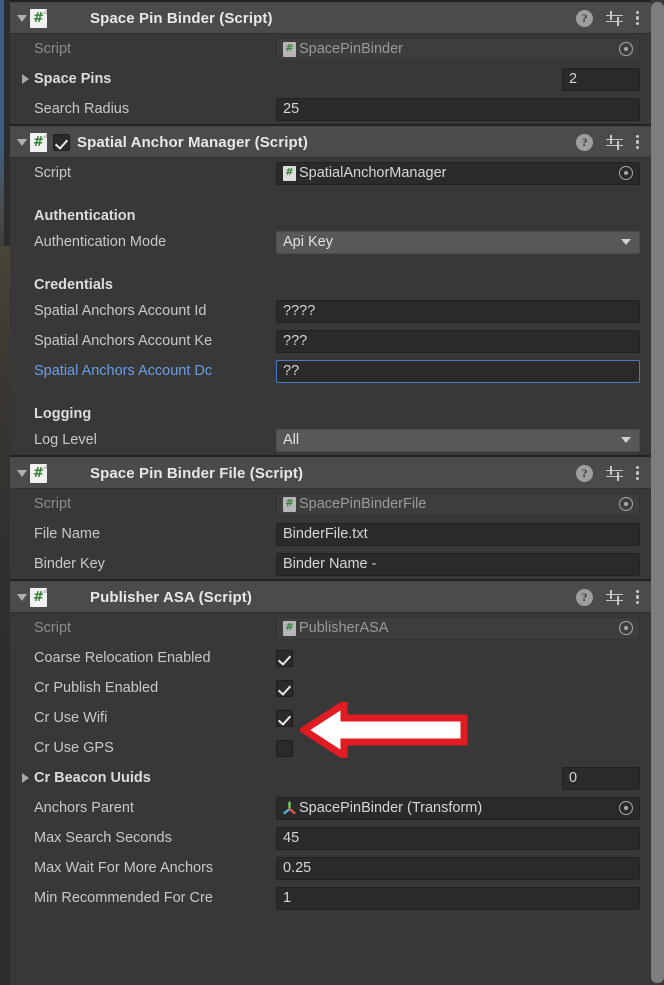 The image size is (664, 985). I want to click on property-row: Search Radius 25, so click(330, 109).